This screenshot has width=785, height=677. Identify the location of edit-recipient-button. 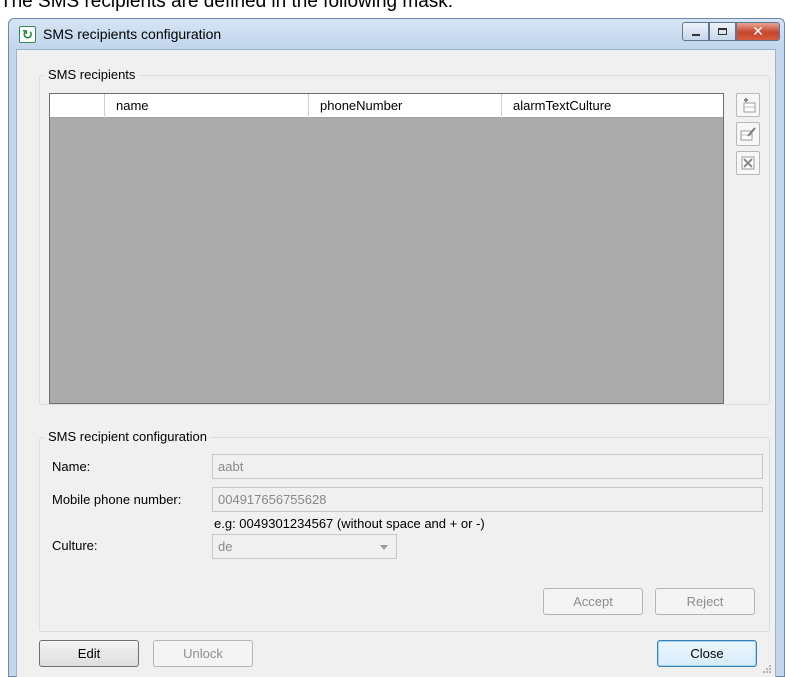
(748, 134).